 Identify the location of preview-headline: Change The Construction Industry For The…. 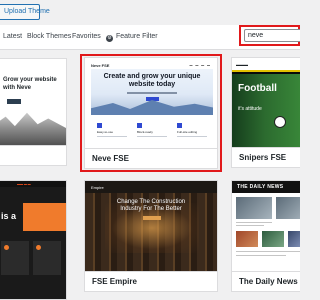
(151, 205).